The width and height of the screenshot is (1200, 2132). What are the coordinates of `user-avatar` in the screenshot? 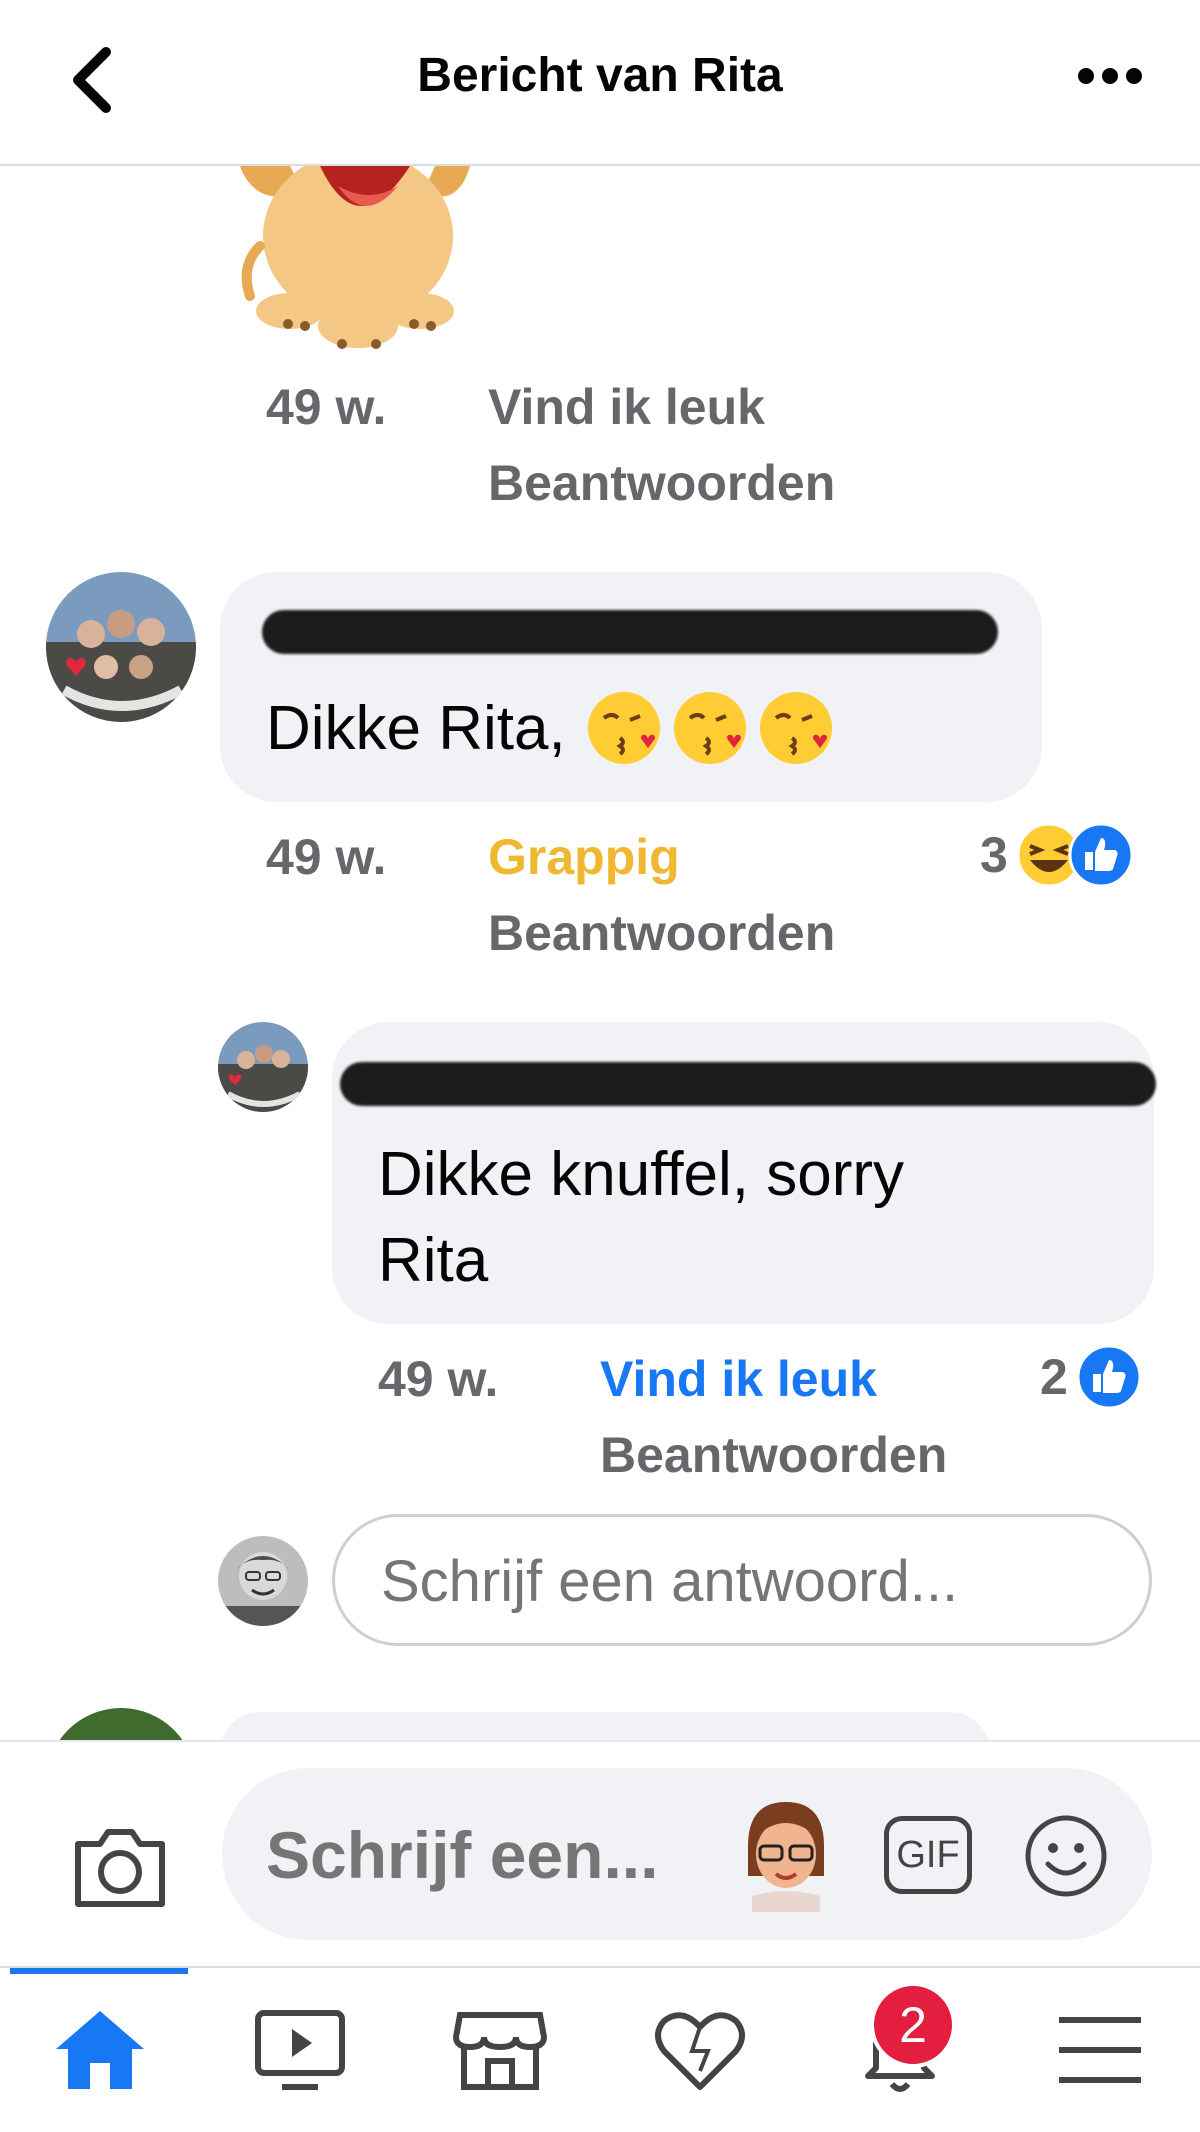 It's located at (263, 1581).